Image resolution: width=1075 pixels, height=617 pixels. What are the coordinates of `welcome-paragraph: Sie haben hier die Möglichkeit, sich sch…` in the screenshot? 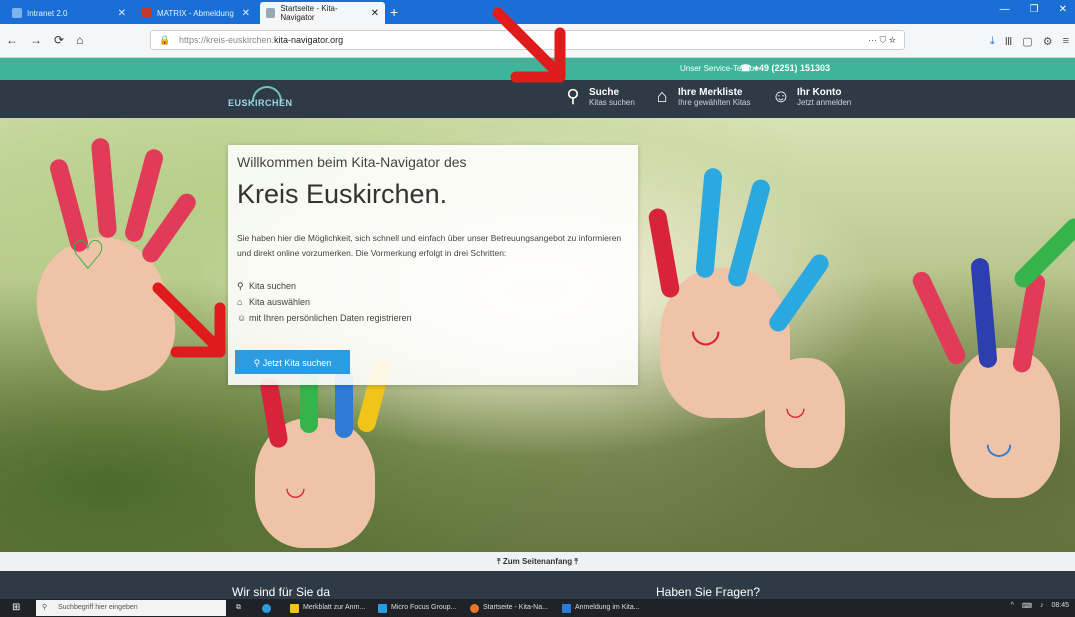 It's located at (429, 245).